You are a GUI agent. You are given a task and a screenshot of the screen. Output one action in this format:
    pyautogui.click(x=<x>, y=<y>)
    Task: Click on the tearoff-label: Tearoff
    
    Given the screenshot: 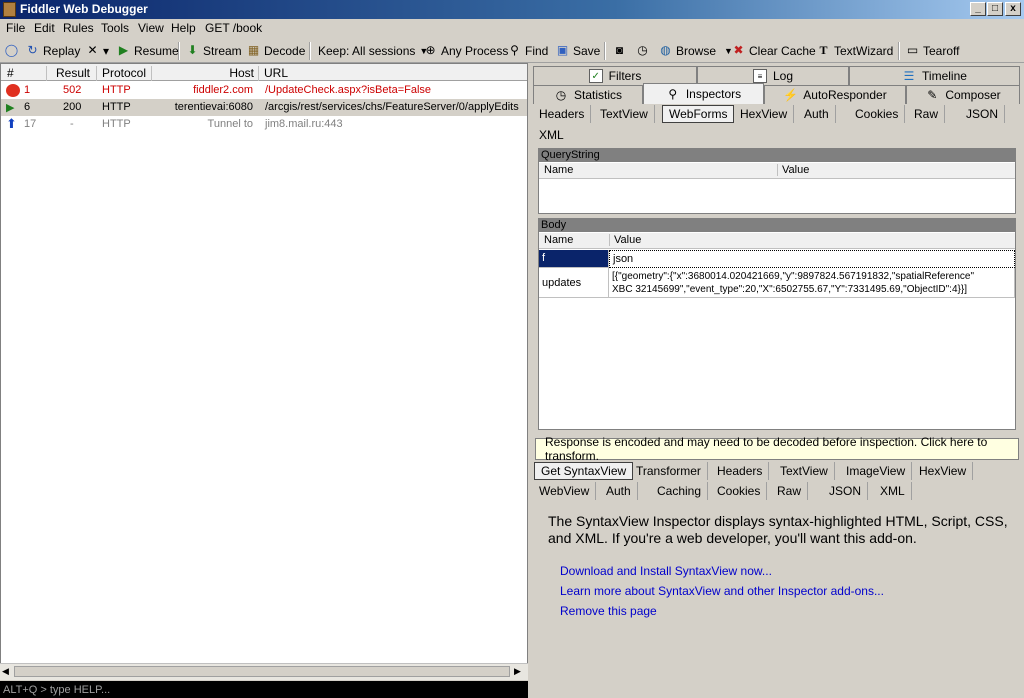 What is the action you would take?
    pyautogui.click(x=941, y=50)
    